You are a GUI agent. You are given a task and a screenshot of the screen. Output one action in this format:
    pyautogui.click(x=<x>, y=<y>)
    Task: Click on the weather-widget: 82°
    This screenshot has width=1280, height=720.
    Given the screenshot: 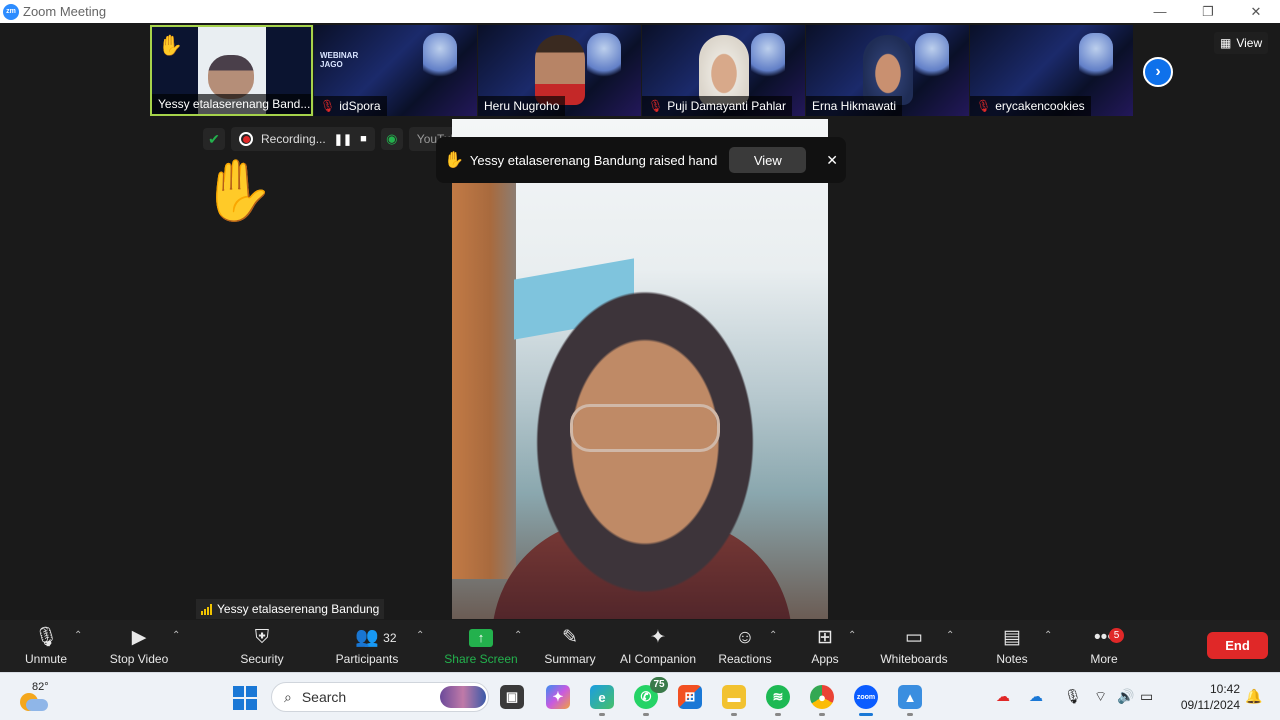 What is the action you would take?
    pyautogui.click(x=35, y=697)
    